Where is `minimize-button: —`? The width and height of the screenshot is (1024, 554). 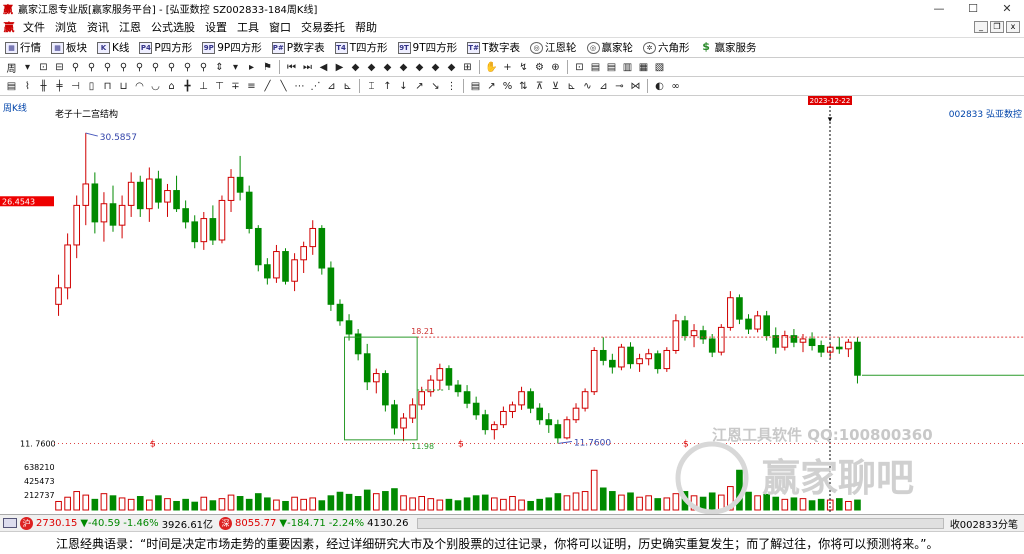 minimize-button: — is located at coordinates (939, 8).